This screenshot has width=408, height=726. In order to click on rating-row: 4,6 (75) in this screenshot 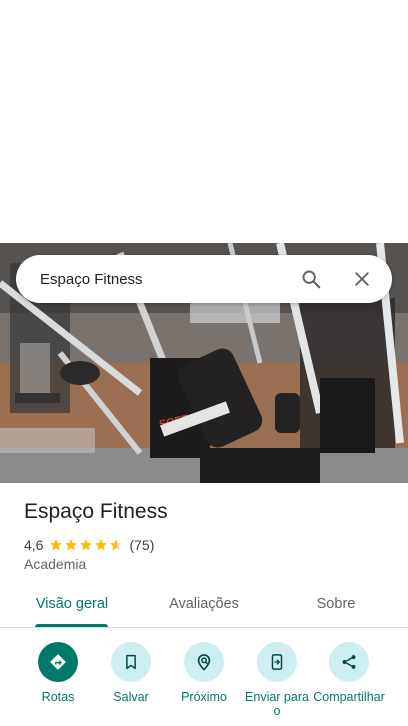, I will do `click(89, 544)`.